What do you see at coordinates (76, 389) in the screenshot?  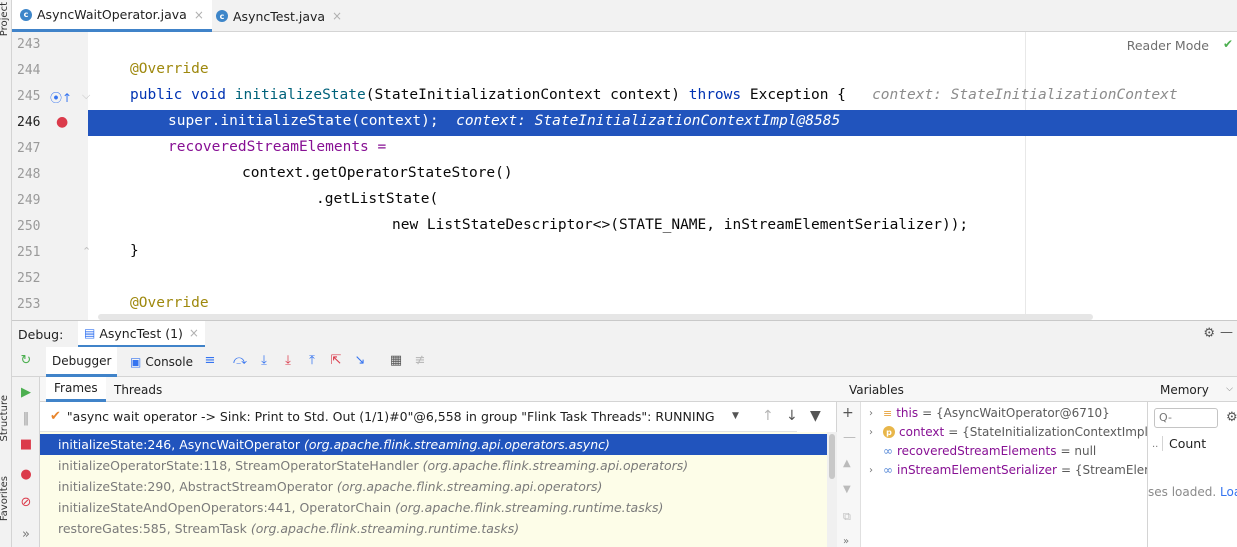 I see `tab-frames: Frames` at bounding box center [76, 389].